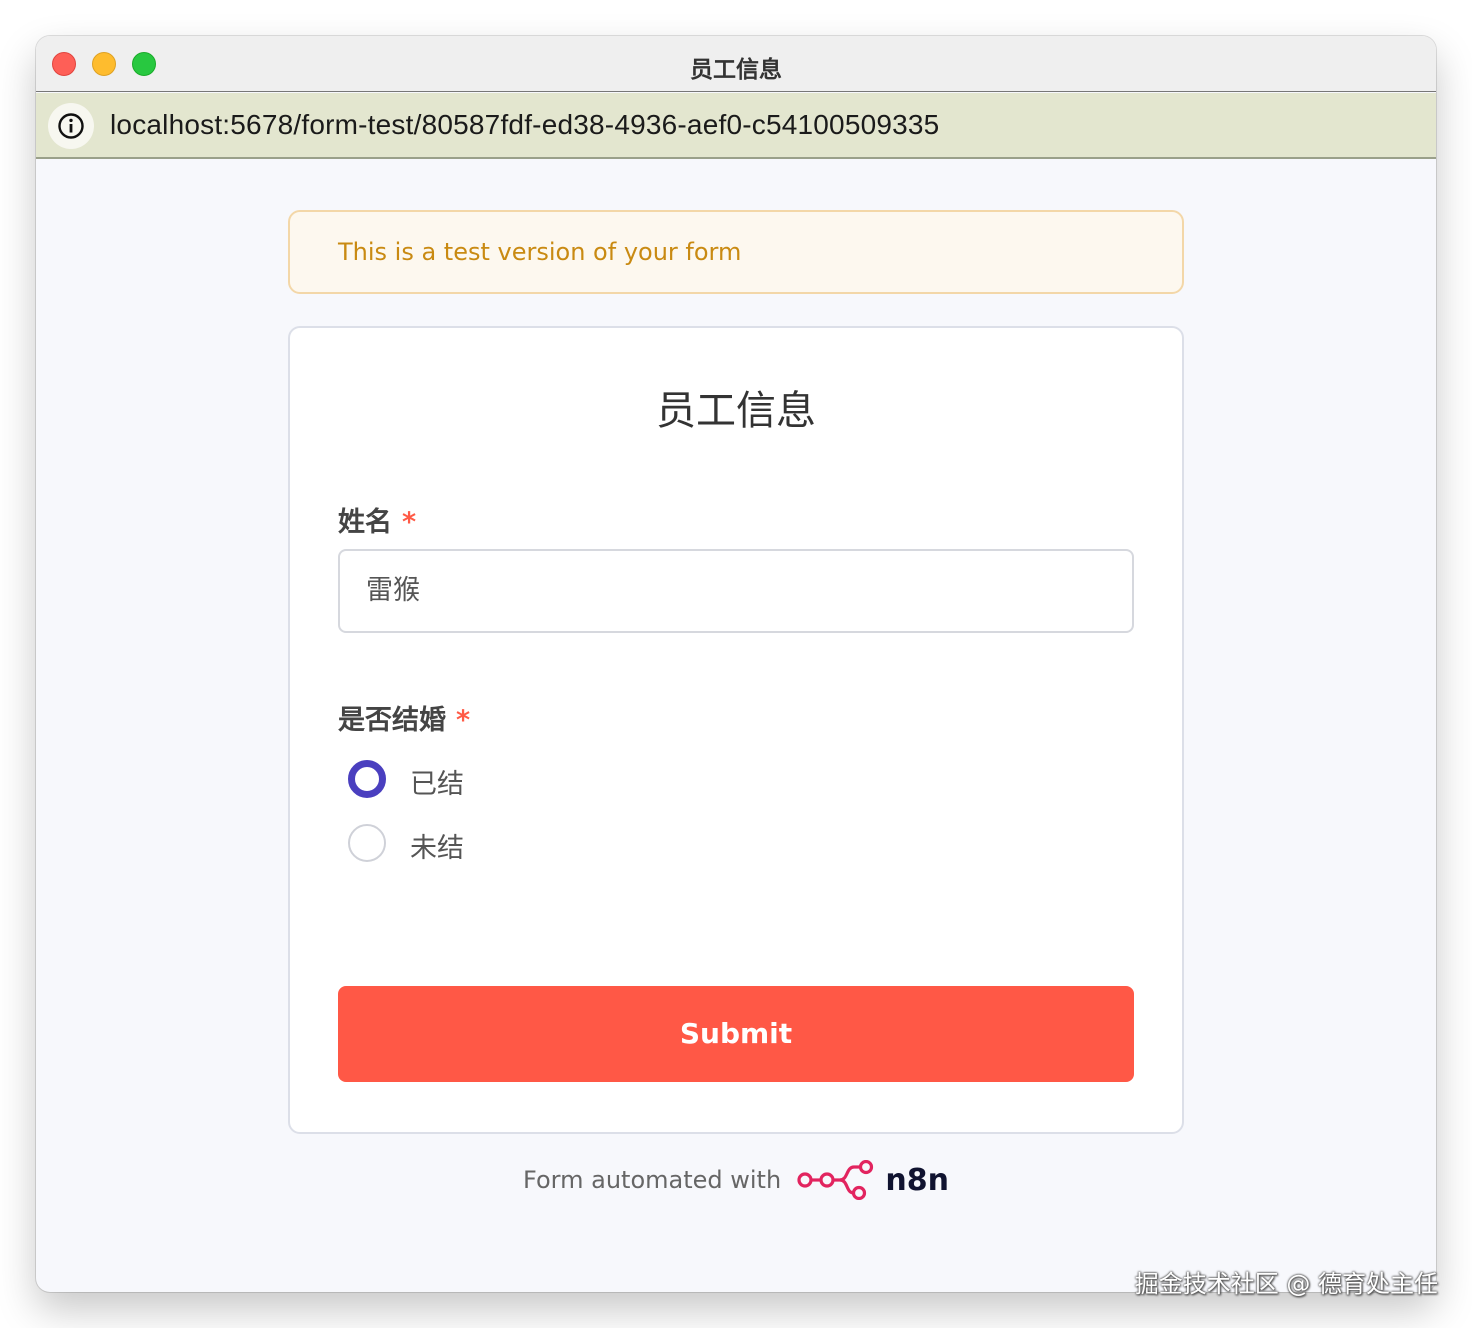 This screenshot has width=1472, height=1328. I want to click on radio-label-married: 已结, so click(437, 781).